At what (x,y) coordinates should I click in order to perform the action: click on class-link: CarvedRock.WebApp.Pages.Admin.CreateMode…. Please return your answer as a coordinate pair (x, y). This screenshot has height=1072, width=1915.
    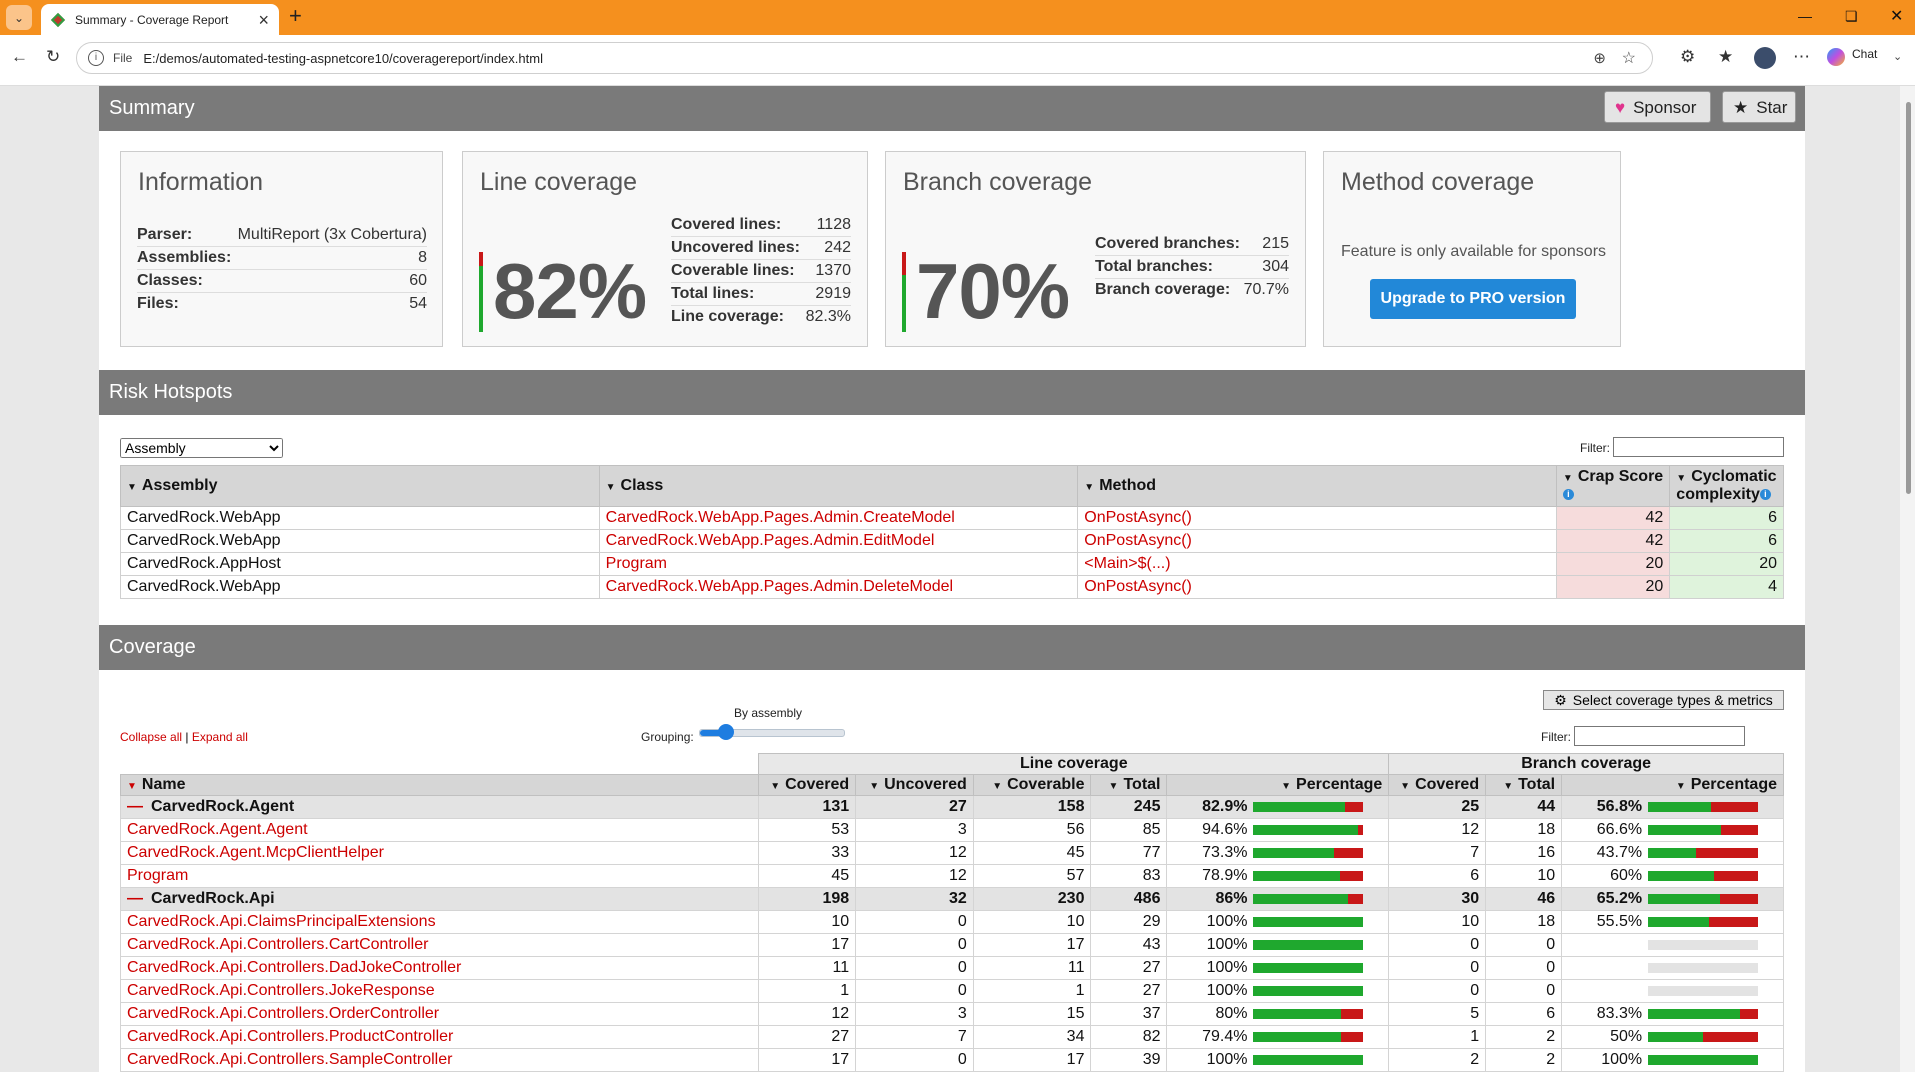
    Looking at the image, I should click on (838, 518).